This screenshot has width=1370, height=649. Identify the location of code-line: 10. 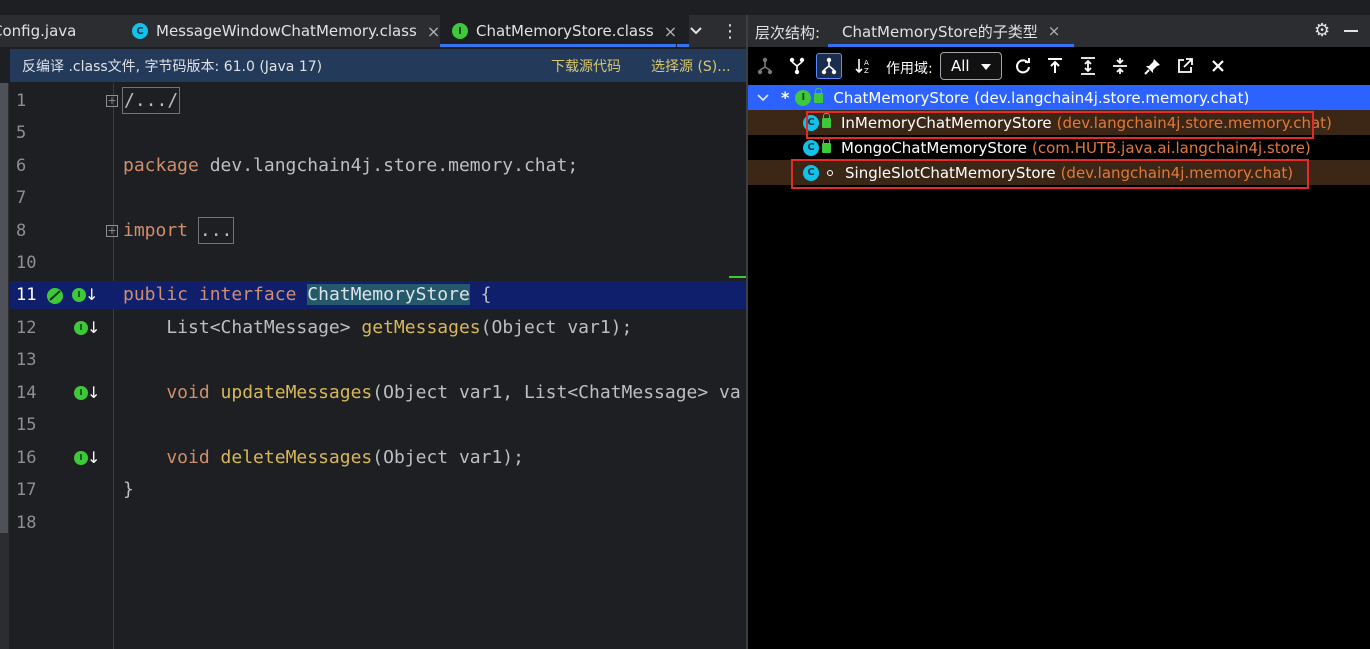
(378, 263).